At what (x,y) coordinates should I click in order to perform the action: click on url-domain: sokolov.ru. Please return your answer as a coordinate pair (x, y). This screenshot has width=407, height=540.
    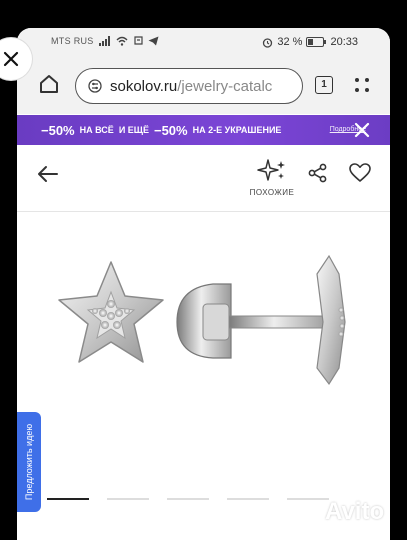
    Looking at the image, I should click on (144, 86).